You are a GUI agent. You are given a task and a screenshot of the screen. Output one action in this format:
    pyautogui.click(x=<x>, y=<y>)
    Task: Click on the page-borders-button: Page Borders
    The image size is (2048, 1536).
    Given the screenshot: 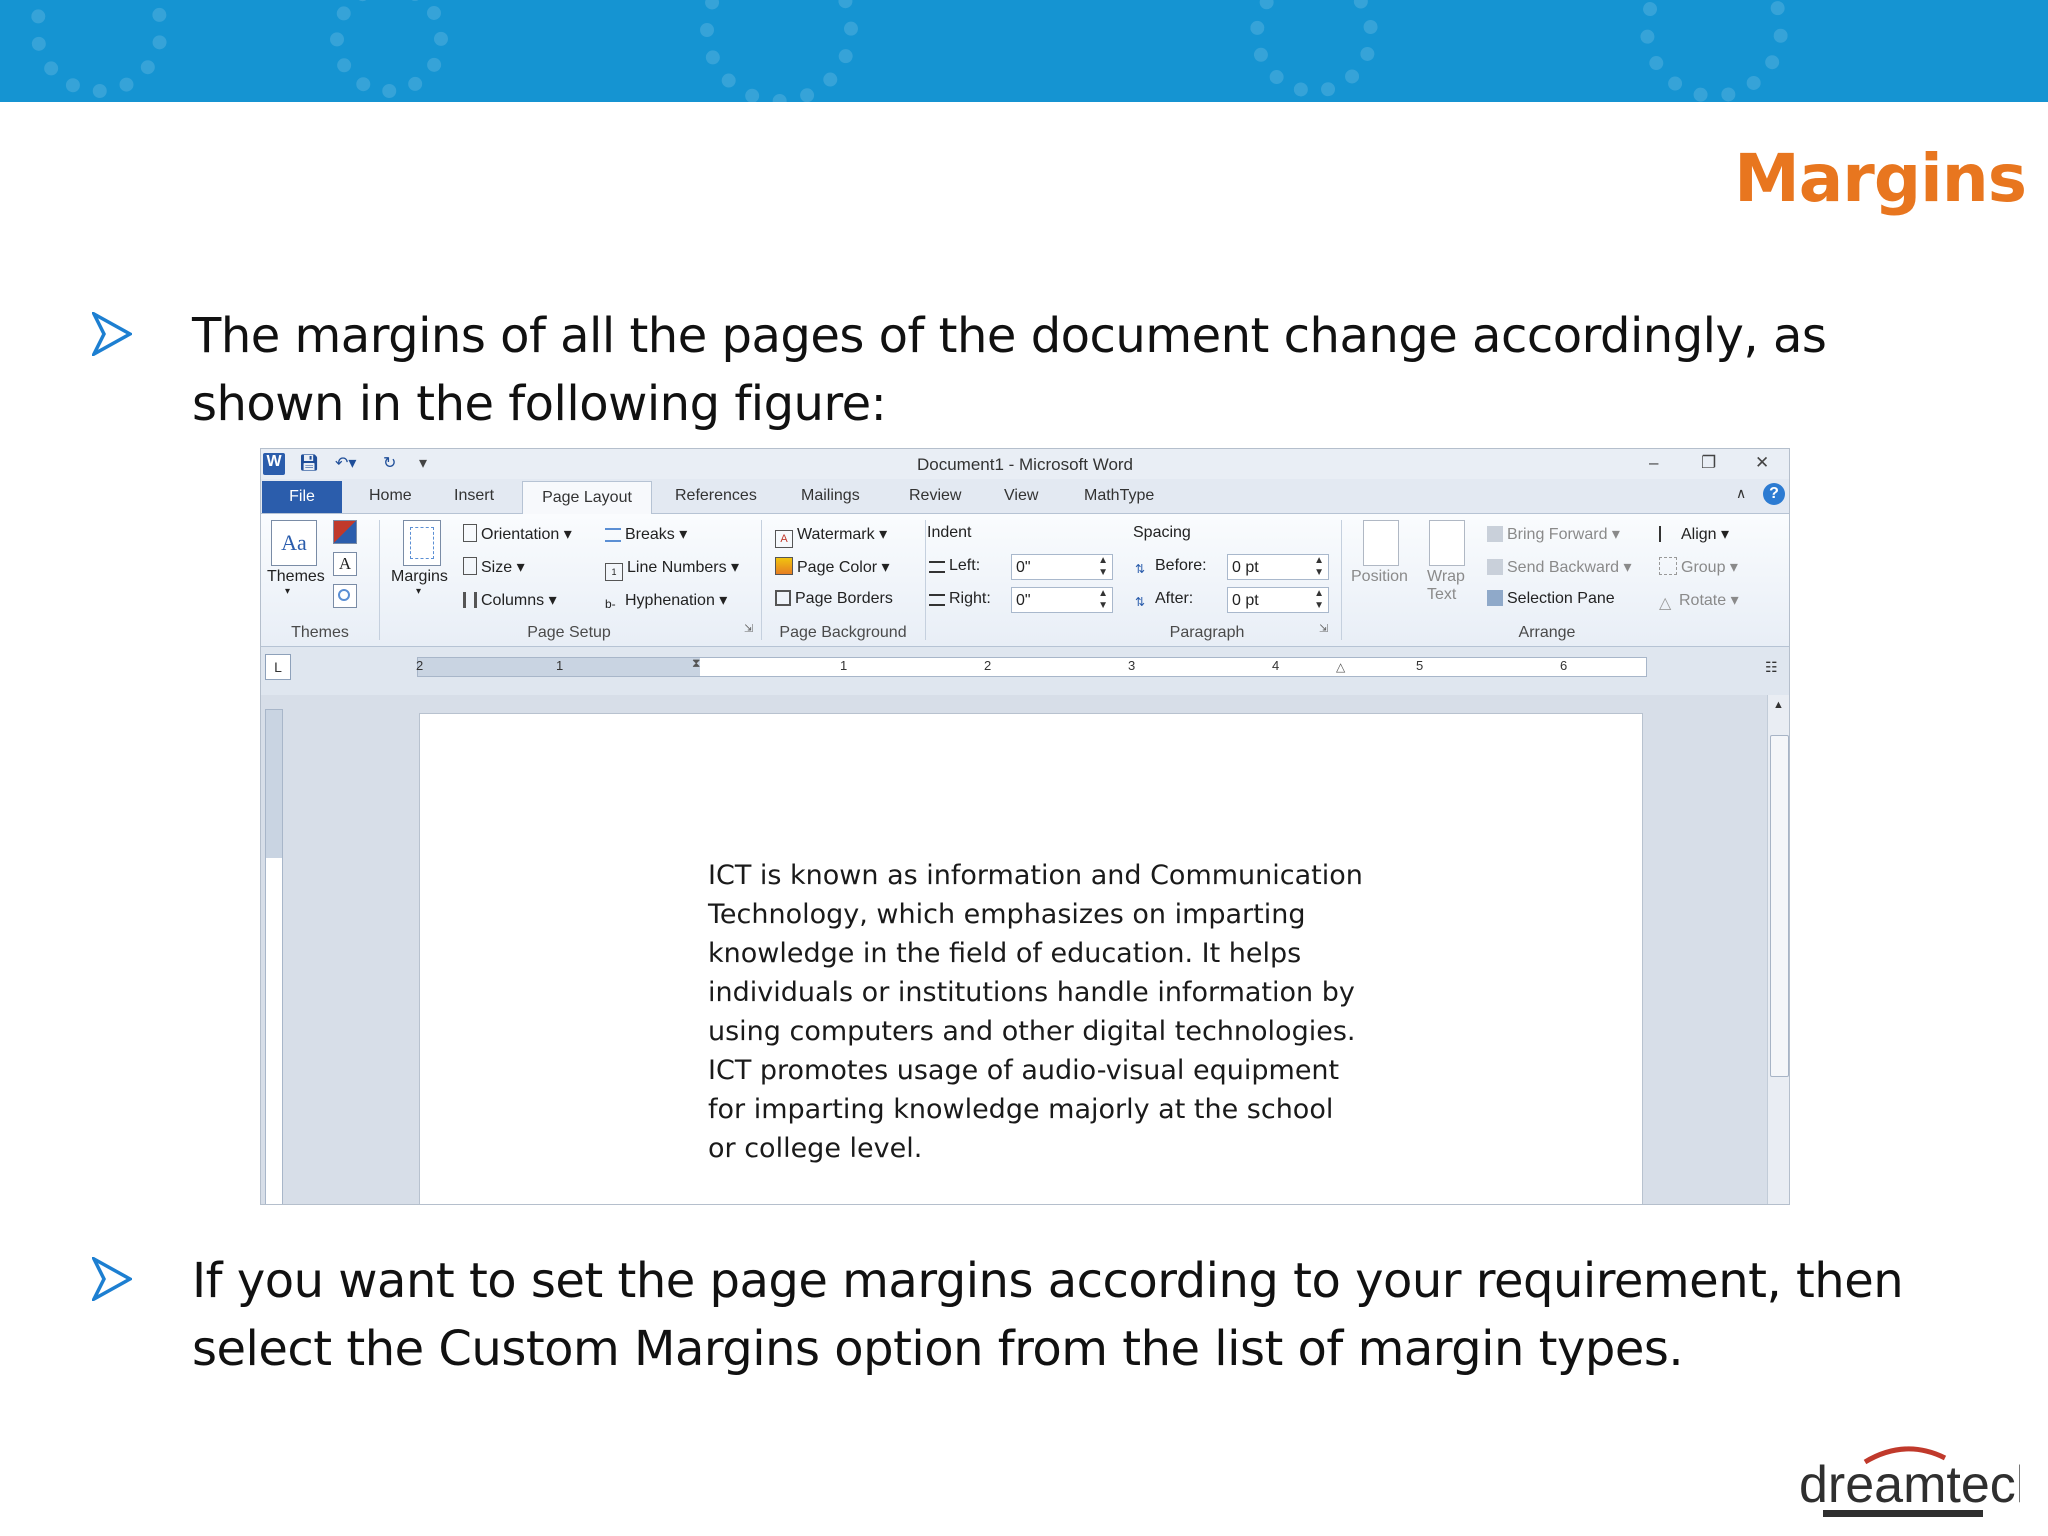 What is the action you would take?
    pyautogui.click(x=834, y=599)
    